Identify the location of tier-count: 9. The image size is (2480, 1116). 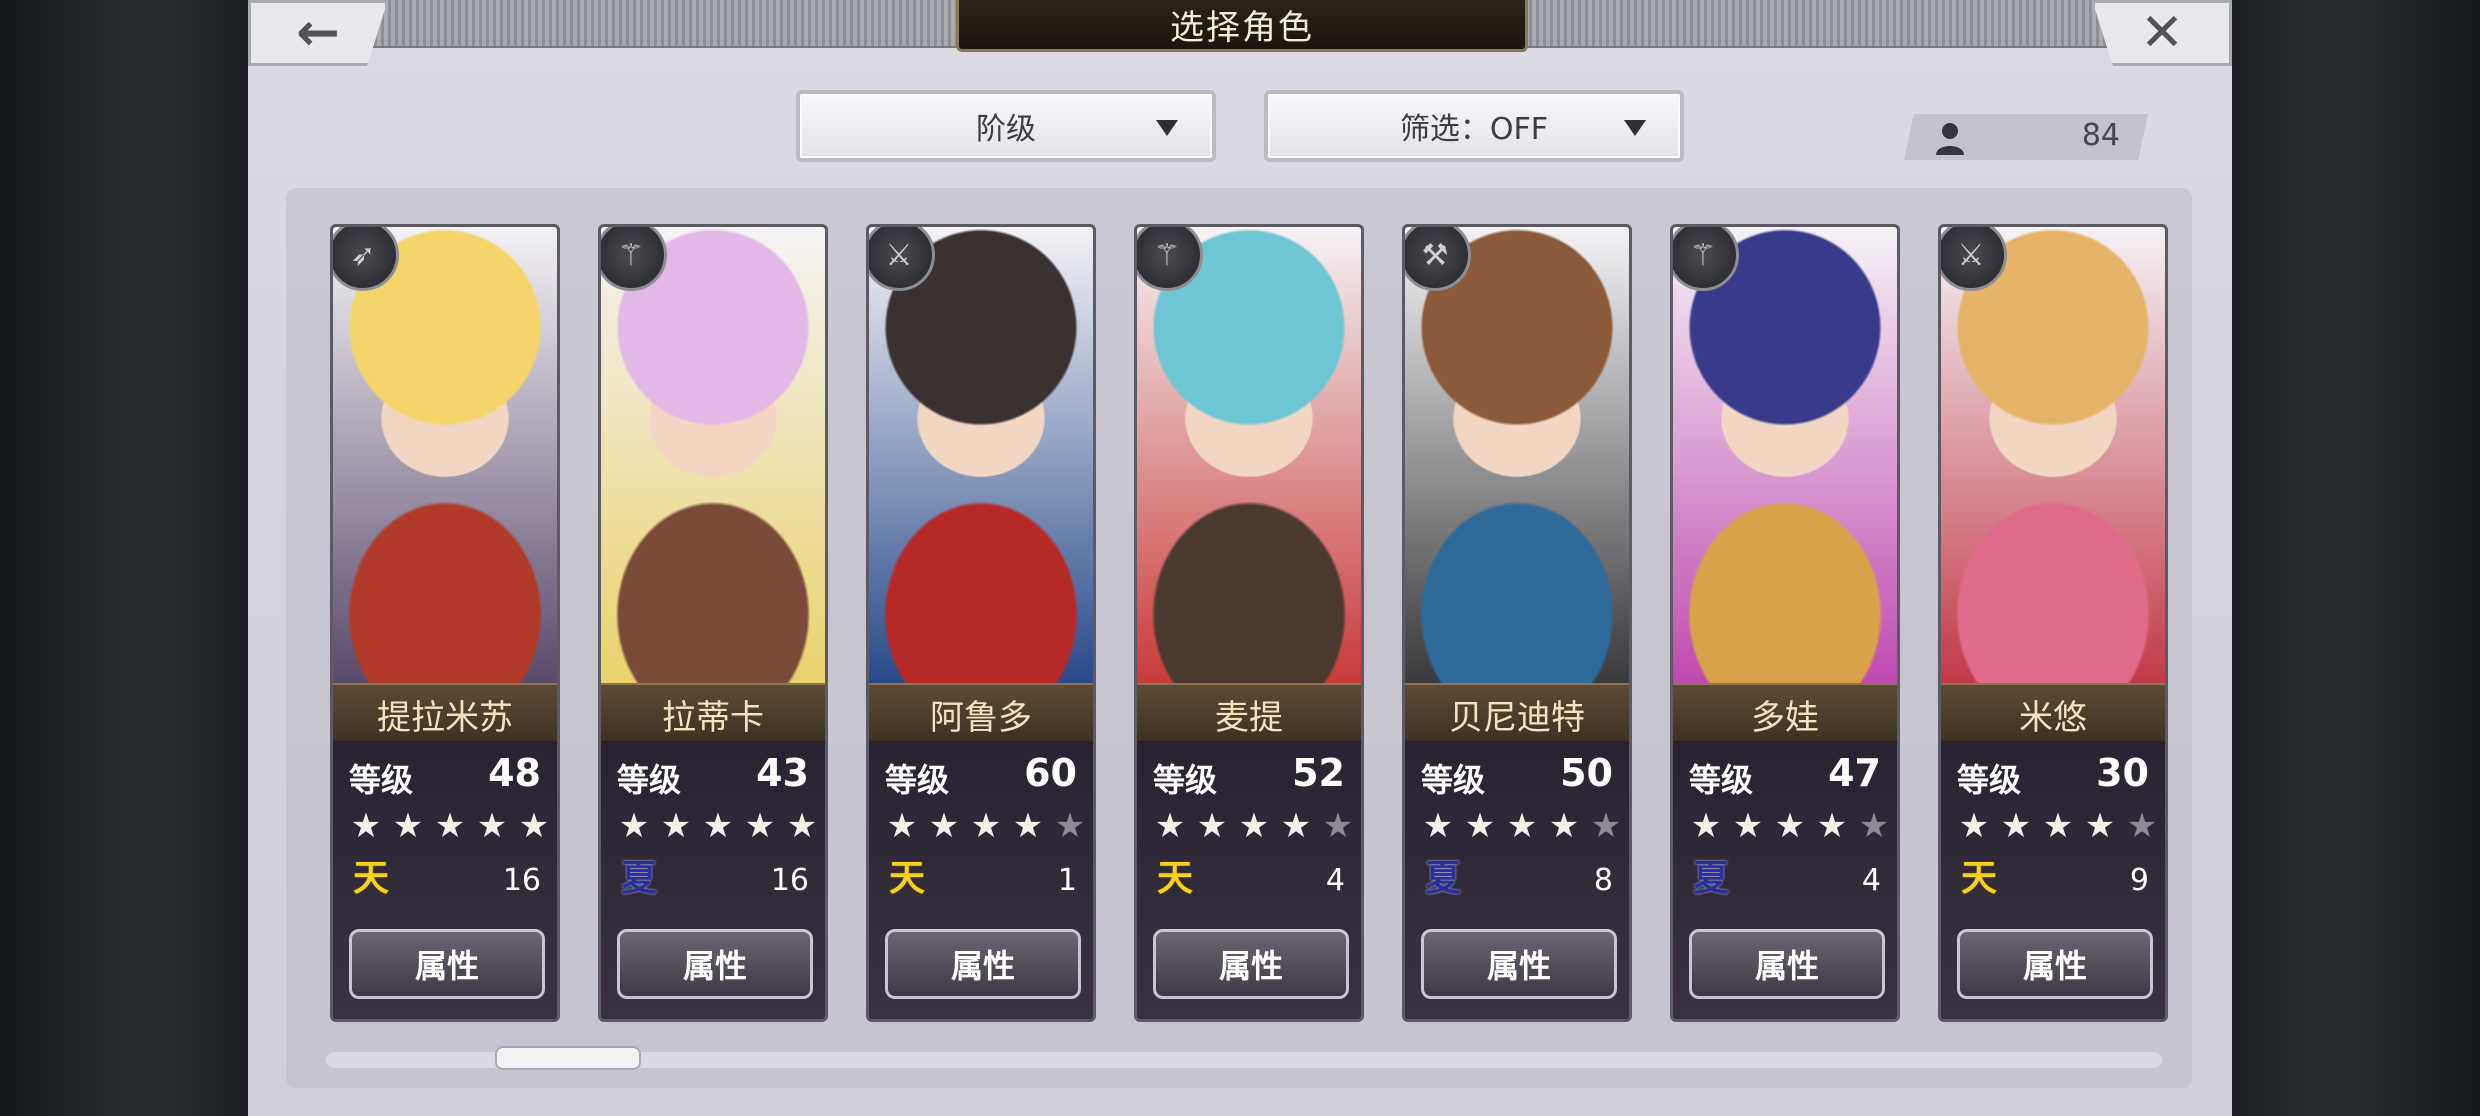
(2139, 880).